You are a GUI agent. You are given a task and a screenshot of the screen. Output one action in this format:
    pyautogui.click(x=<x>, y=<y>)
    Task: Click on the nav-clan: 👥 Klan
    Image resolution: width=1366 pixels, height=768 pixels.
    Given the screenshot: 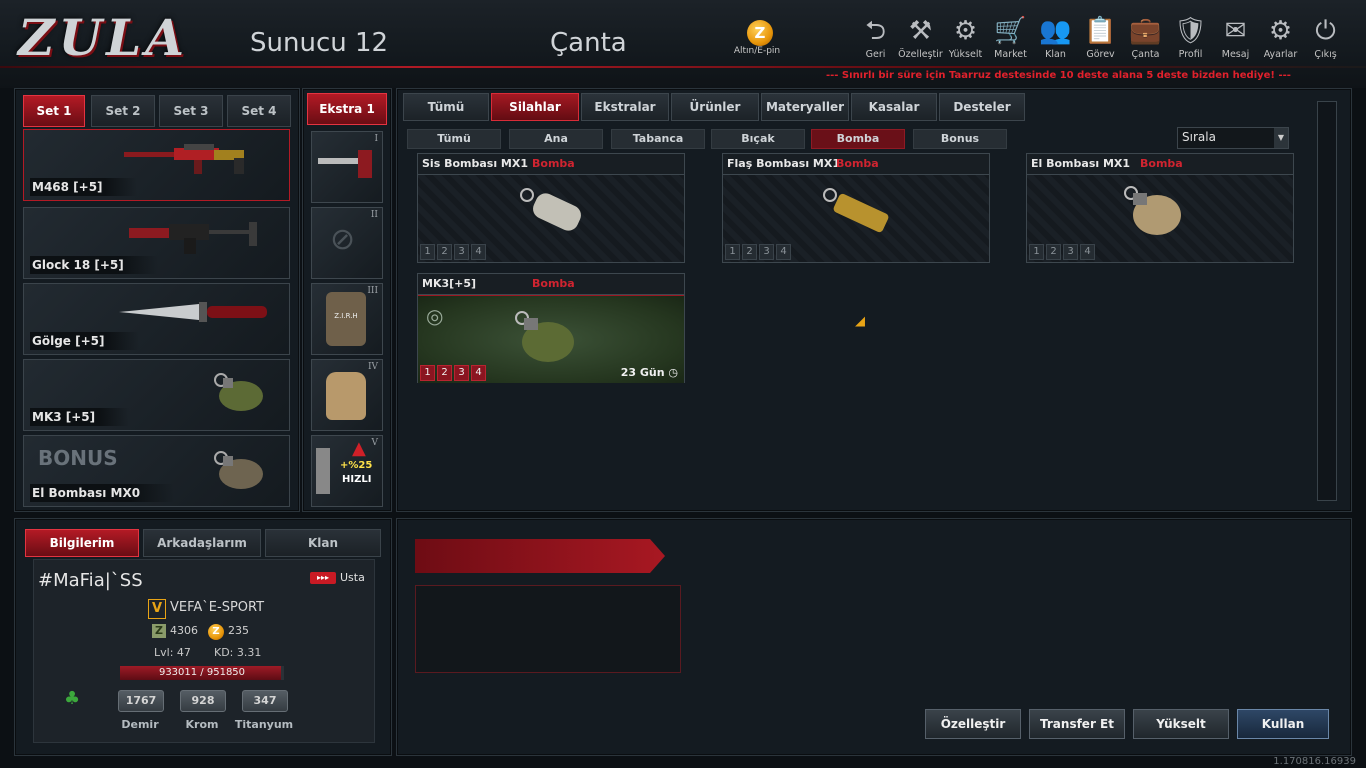 What is the action you would take?
    pyautogui.click(x=1055, y=37)
    